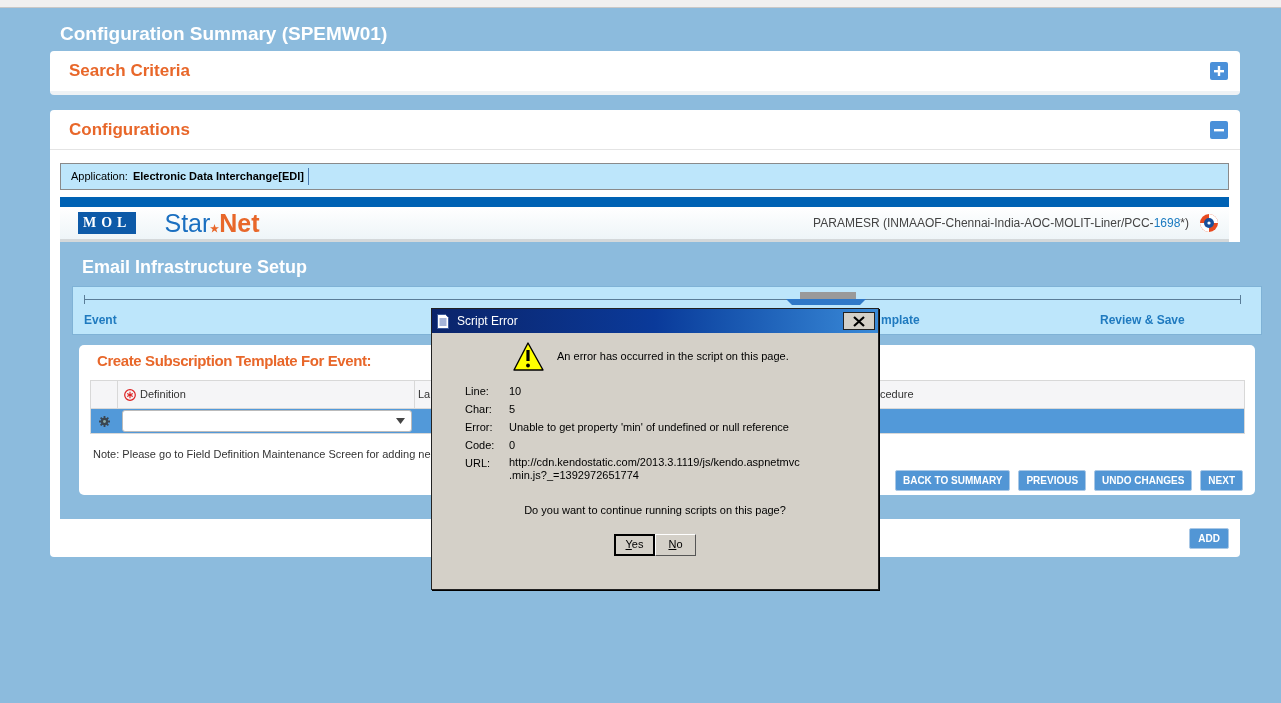 The height and width of the screenshot is (703, 1281). Describe the element at coordinates (990, 320) in the screenshot. I see `step-label: mplate` at that location.